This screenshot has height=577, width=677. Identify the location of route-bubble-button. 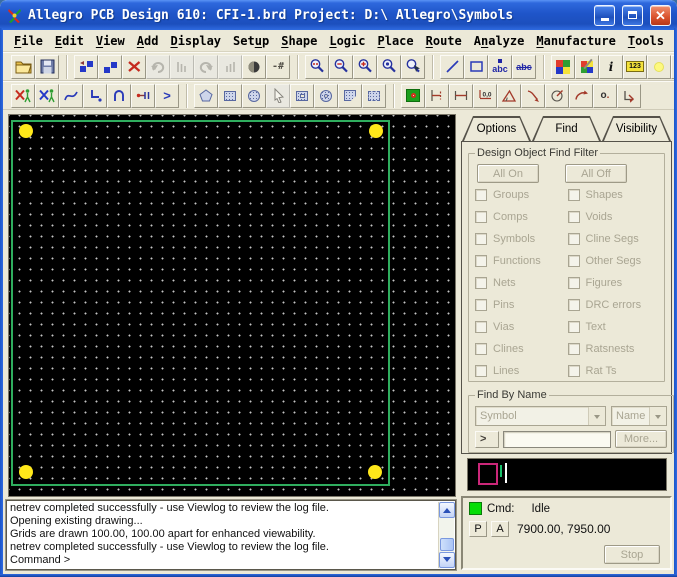
(119, 95).